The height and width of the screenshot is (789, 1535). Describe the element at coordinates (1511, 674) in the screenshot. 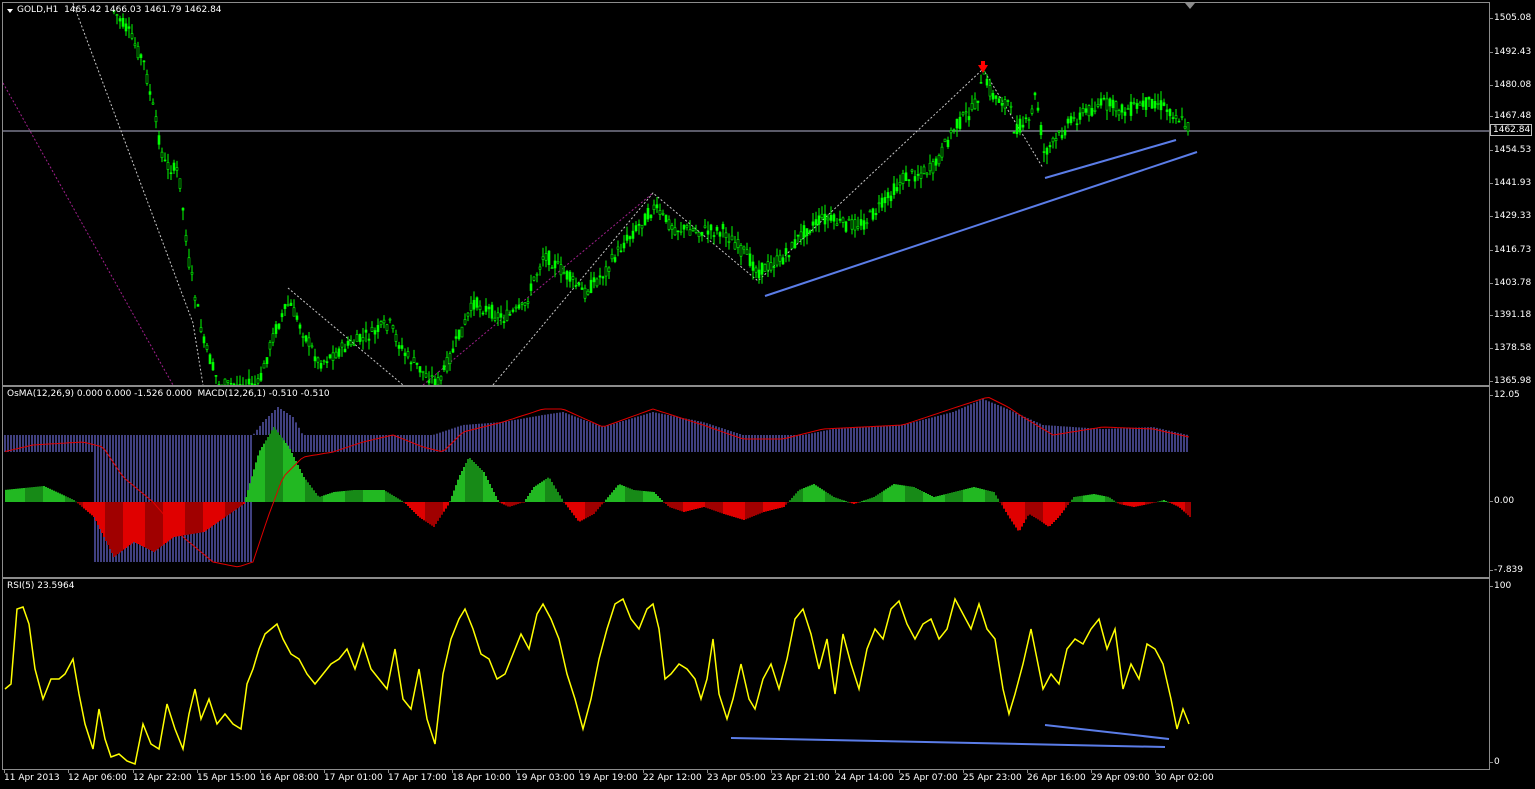

I see `rsi-scale: 100 0` at that location.